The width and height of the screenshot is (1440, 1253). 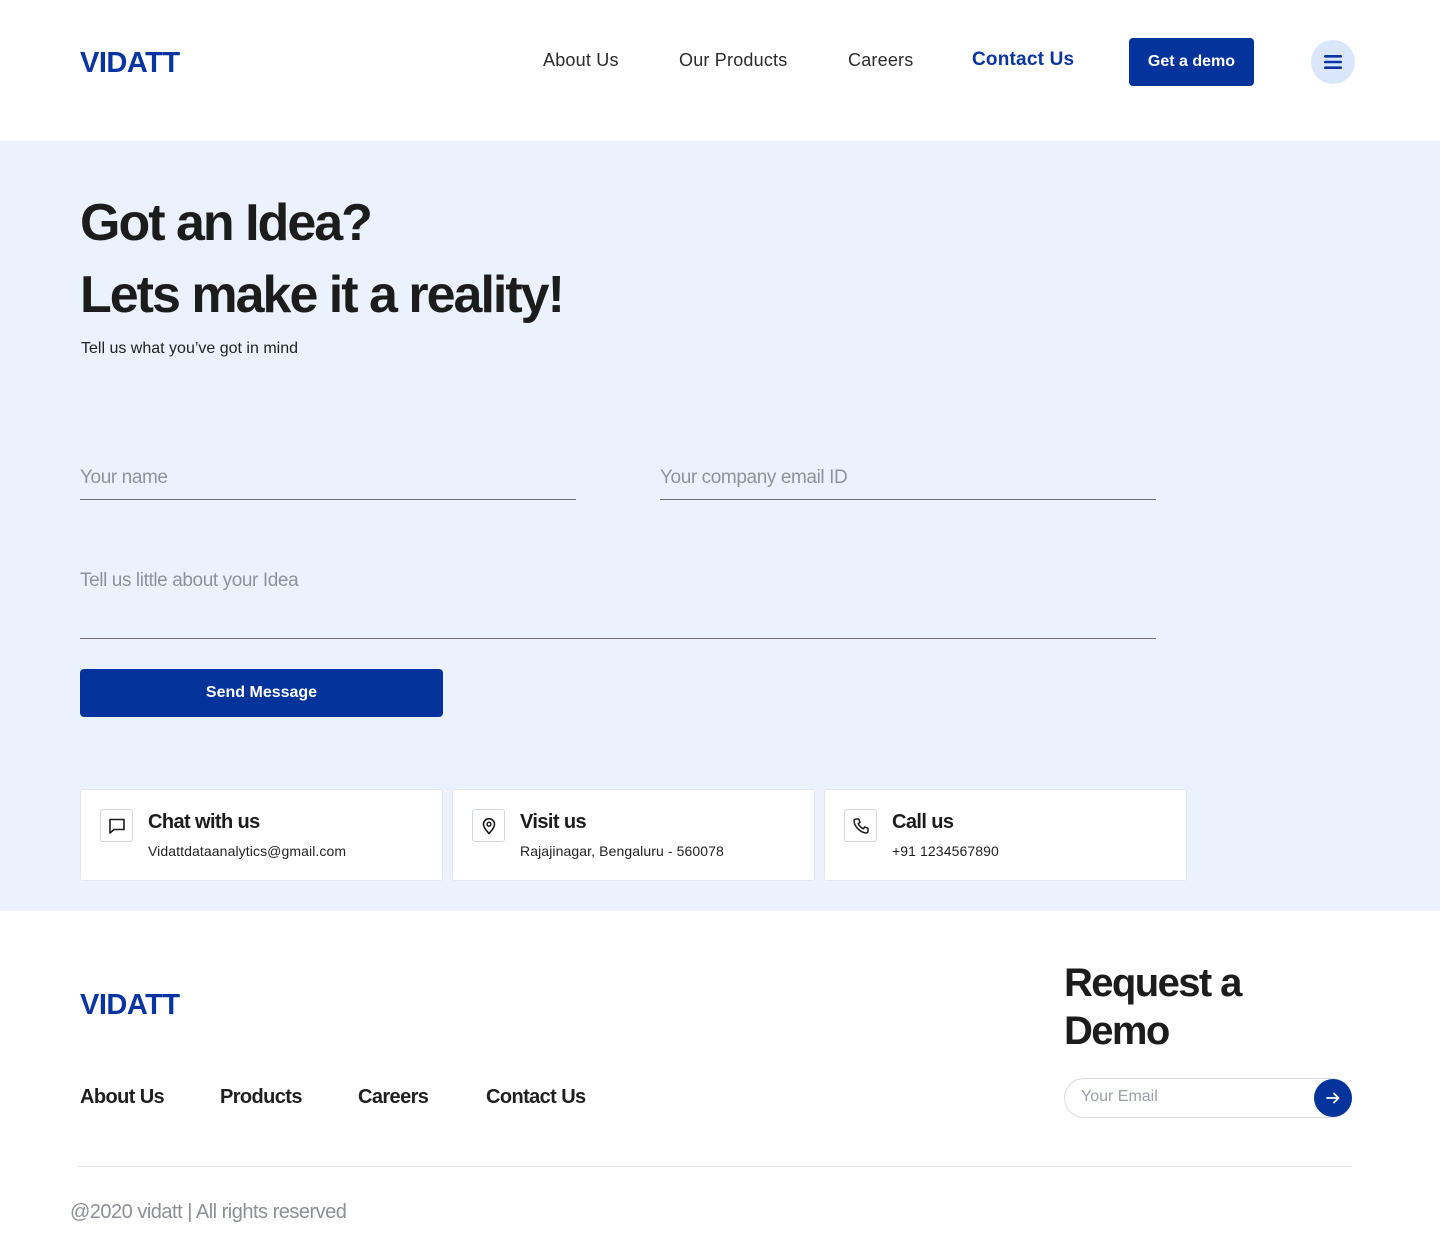 I want to click on contact-email-value: Vidattdataanalytics@gmail.com, so click(x=247, y=851).